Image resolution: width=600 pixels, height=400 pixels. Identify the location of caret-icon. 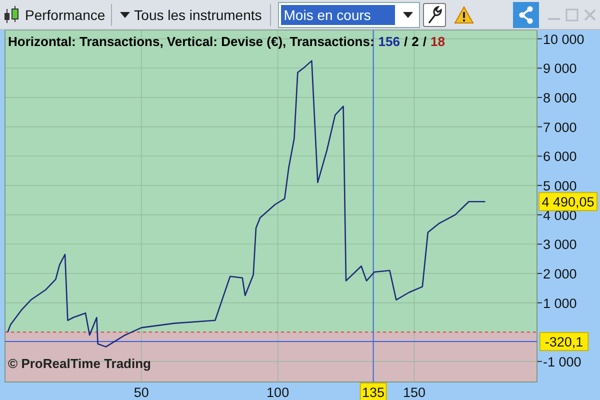
(125, 15).